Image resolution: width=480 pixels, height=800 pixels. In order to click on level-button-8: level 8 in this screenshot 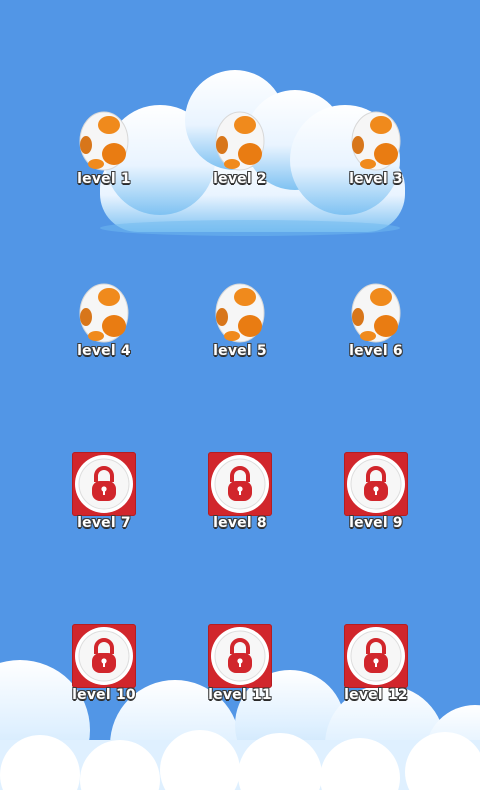, I will do `click(240, 499)`.